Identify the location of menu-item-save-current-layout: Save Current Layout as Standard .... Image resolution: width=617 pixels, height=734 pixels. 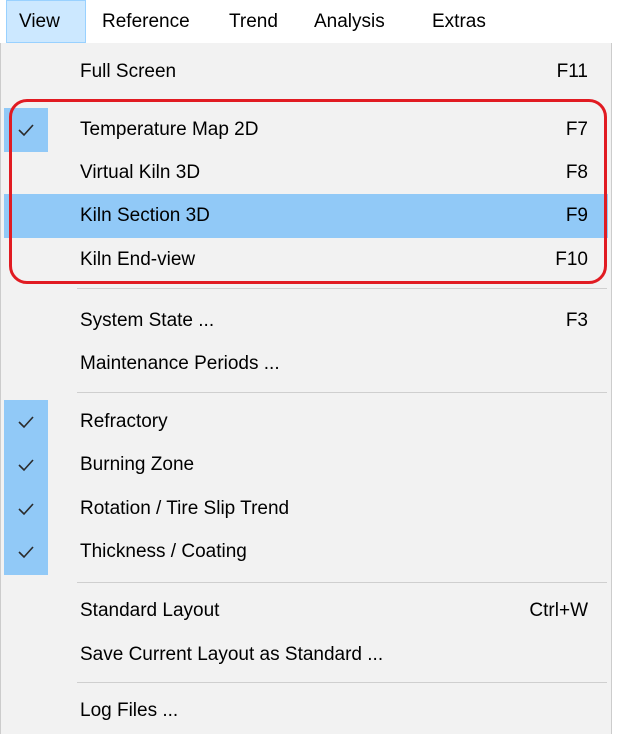
(306, 655).